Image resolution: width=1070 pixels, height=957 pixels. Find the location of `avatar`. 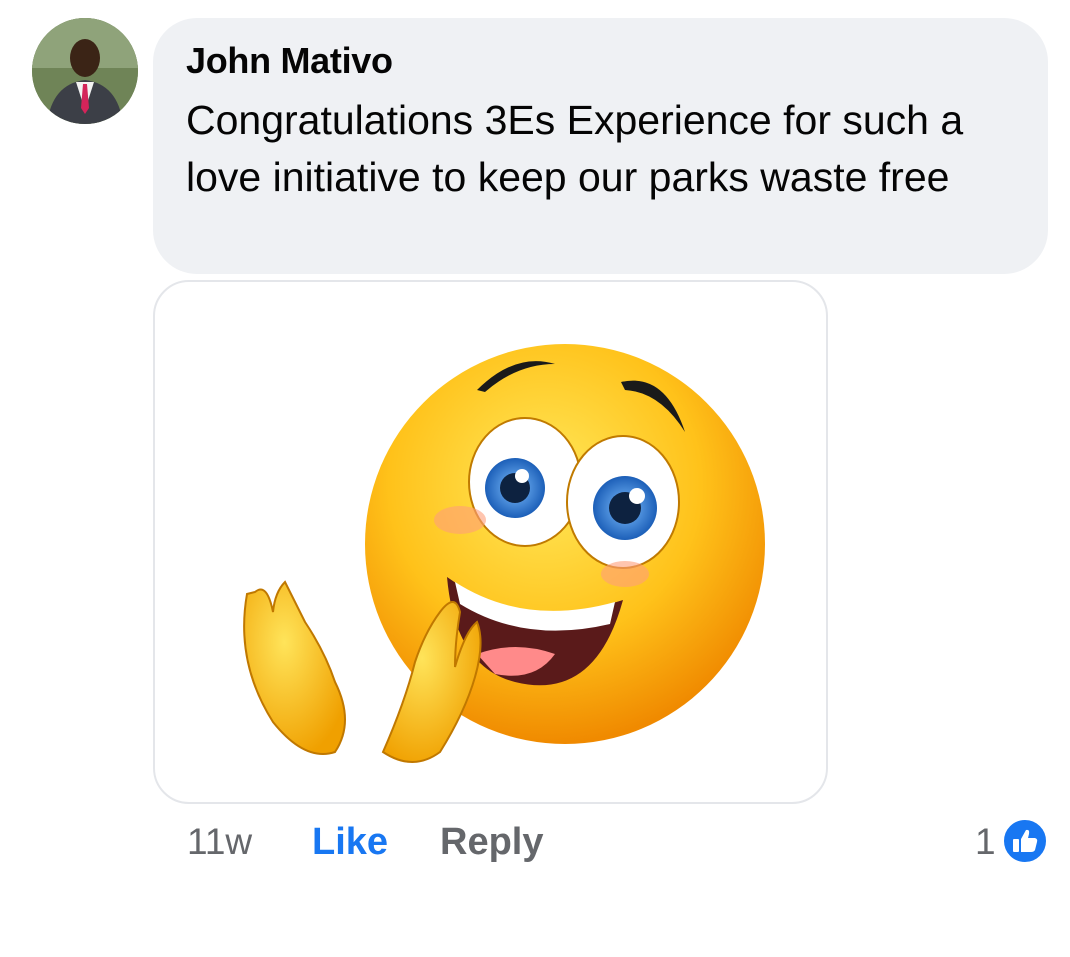

avatar is located at coordinates (85, 71).